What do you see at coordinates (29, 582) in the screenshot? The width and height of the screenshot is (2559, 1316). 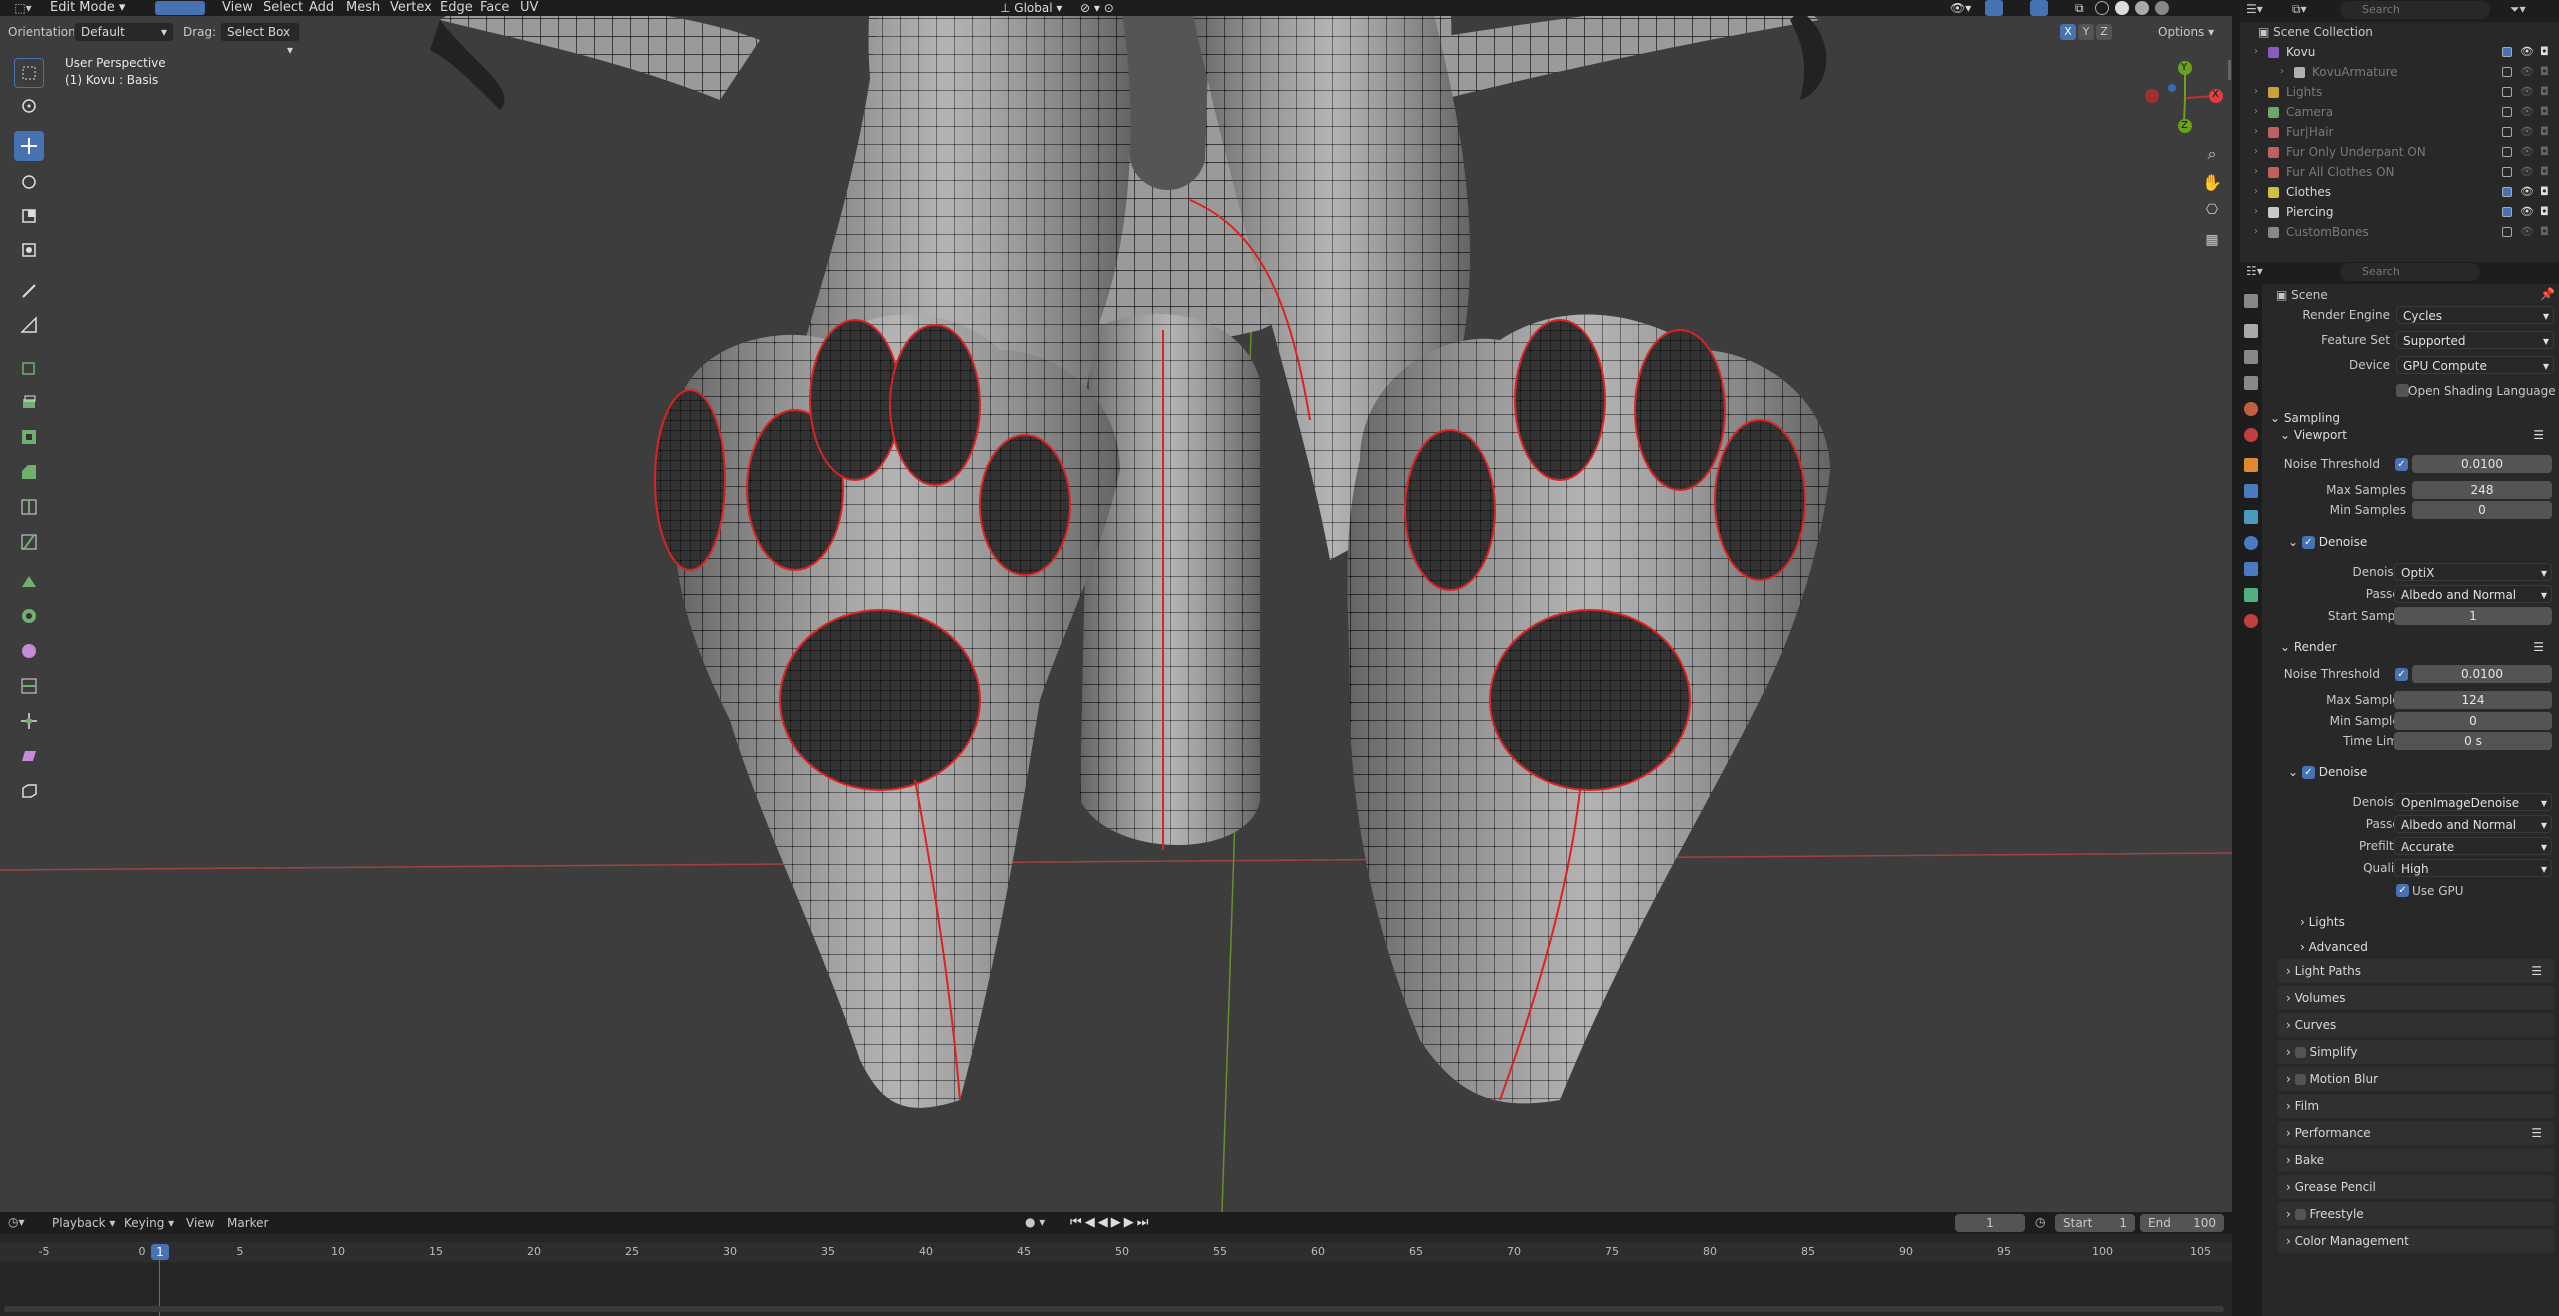 I see `poly-build-tool-icon` at bounding box center [29, 582].